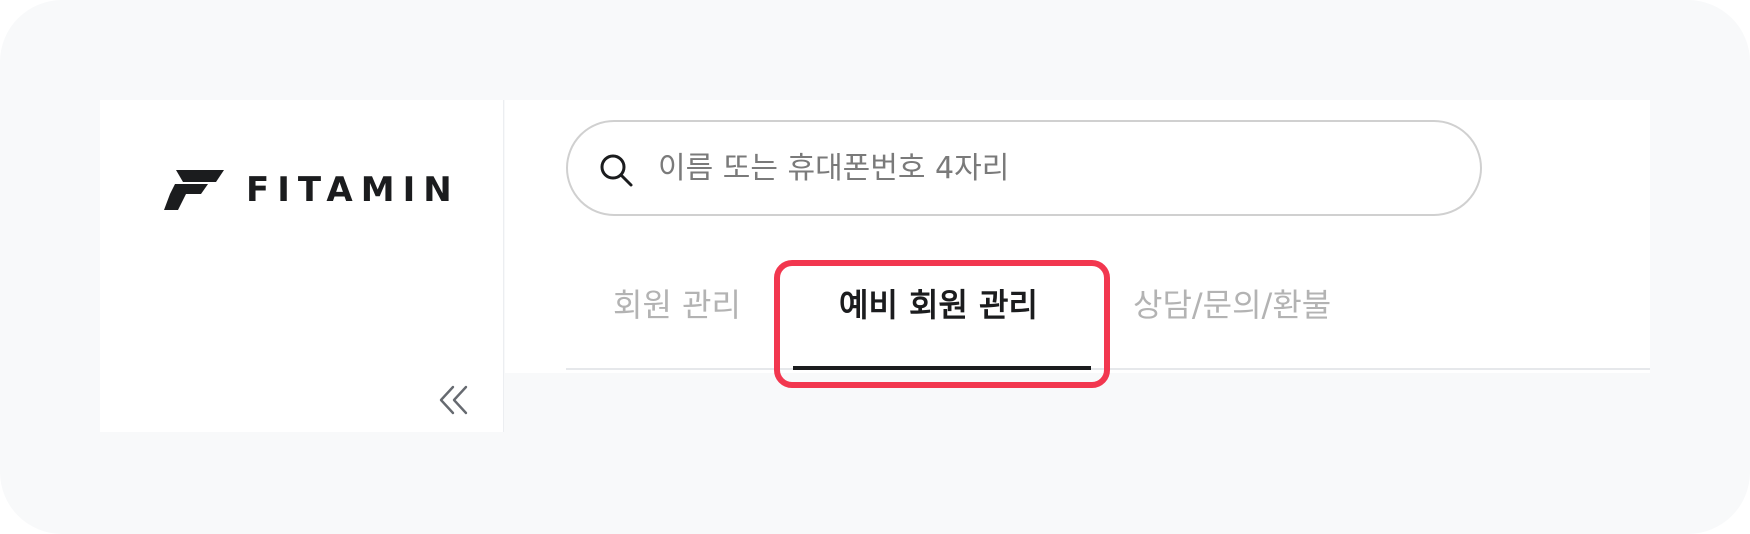 The width and height of the screenshot is (1750, 534). I want to click on tab-member-management: 회원 관리, so click(677, 305).